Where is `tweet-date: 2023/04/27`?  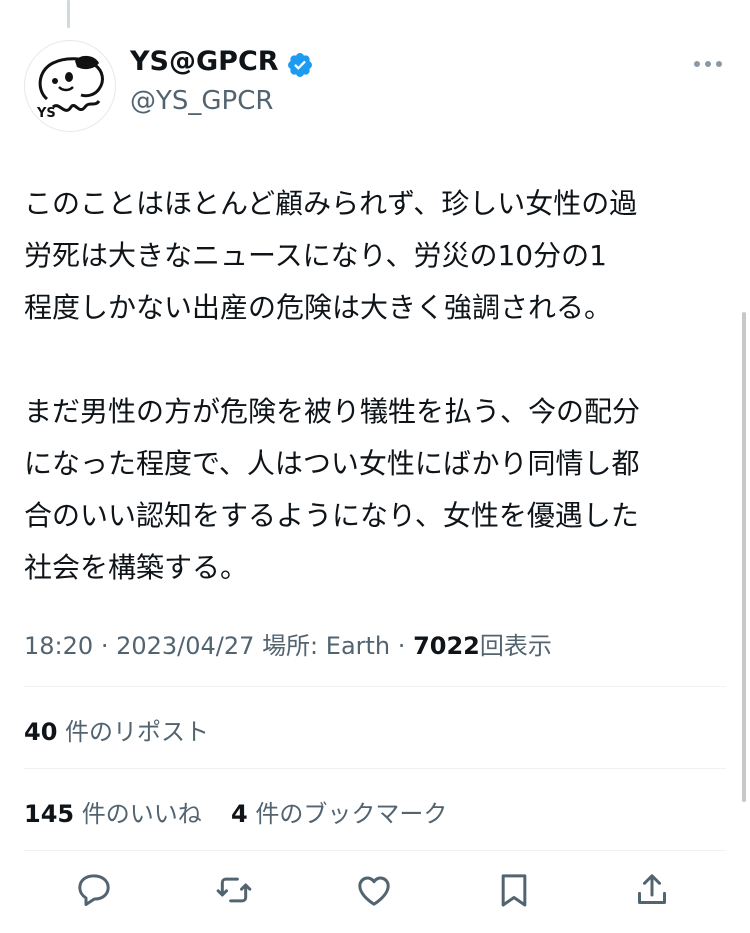 tweet-date: 2023/04/27 is located at coordinates (185, 646).